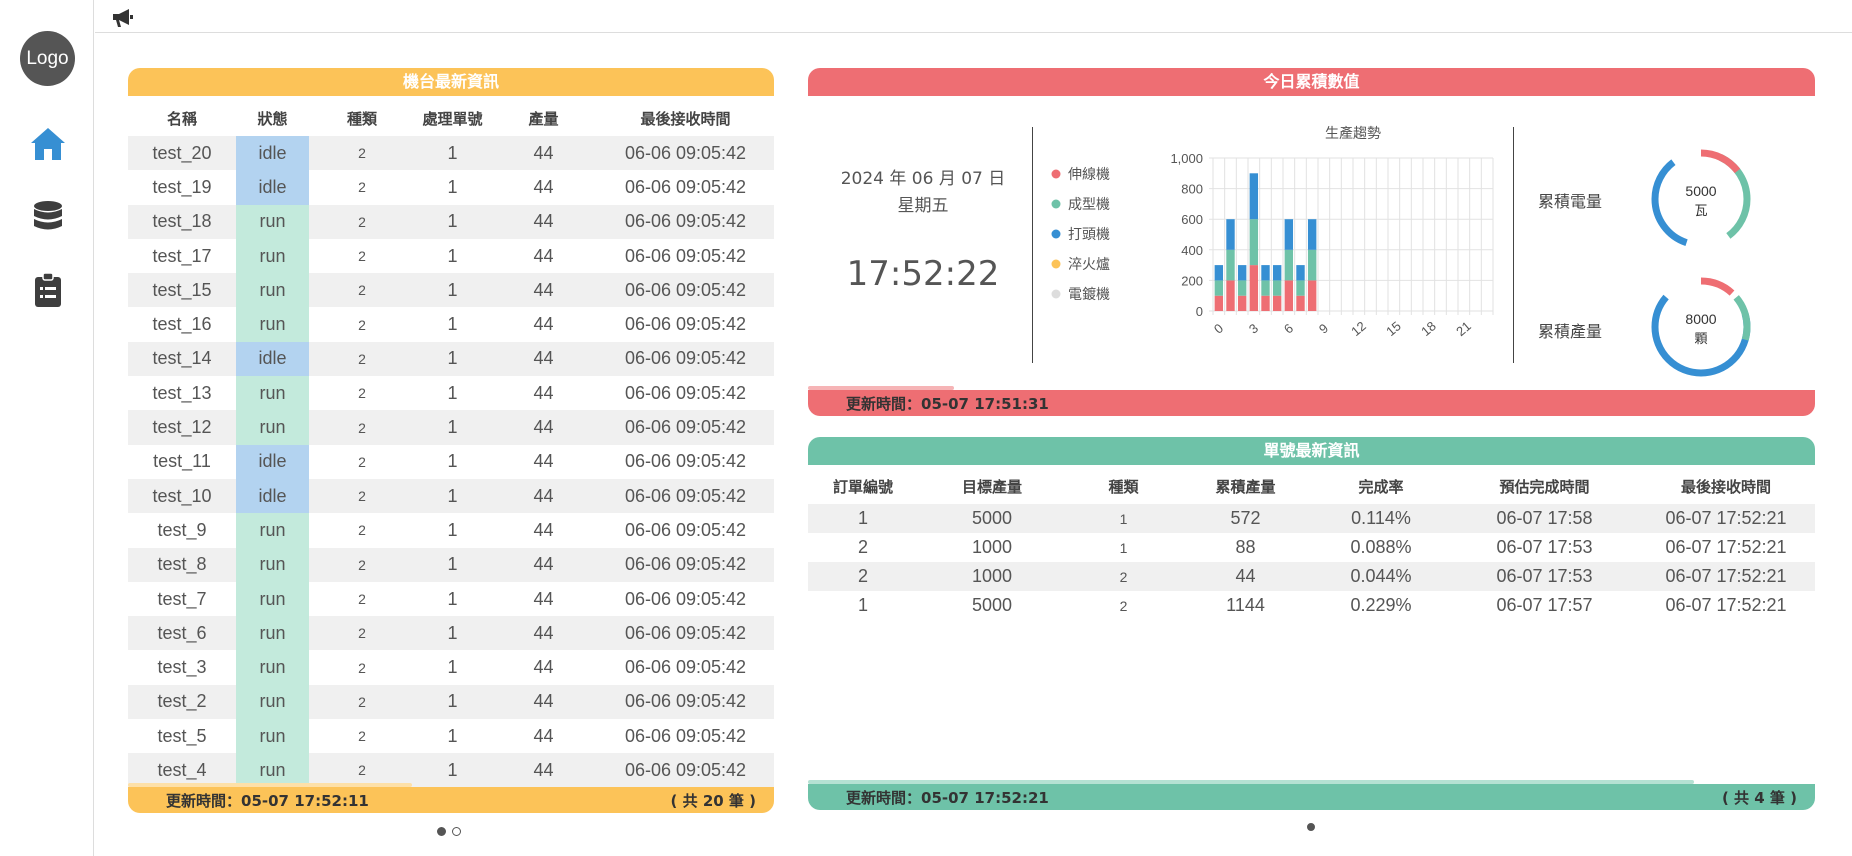 This screenshot has height=856, width=1852. I want to click on megaphone-icon, so click(123, 20).